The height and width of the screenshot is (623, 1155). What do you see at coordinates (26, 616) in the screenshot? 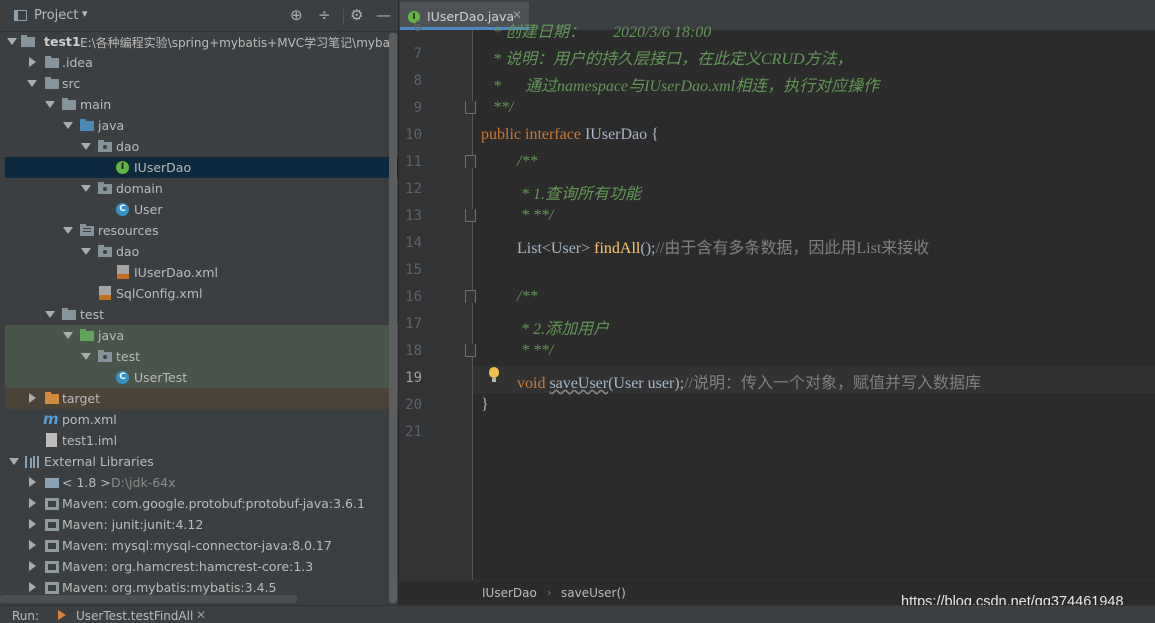
I see `run-label: Run:` at bounding box center [26, 616].